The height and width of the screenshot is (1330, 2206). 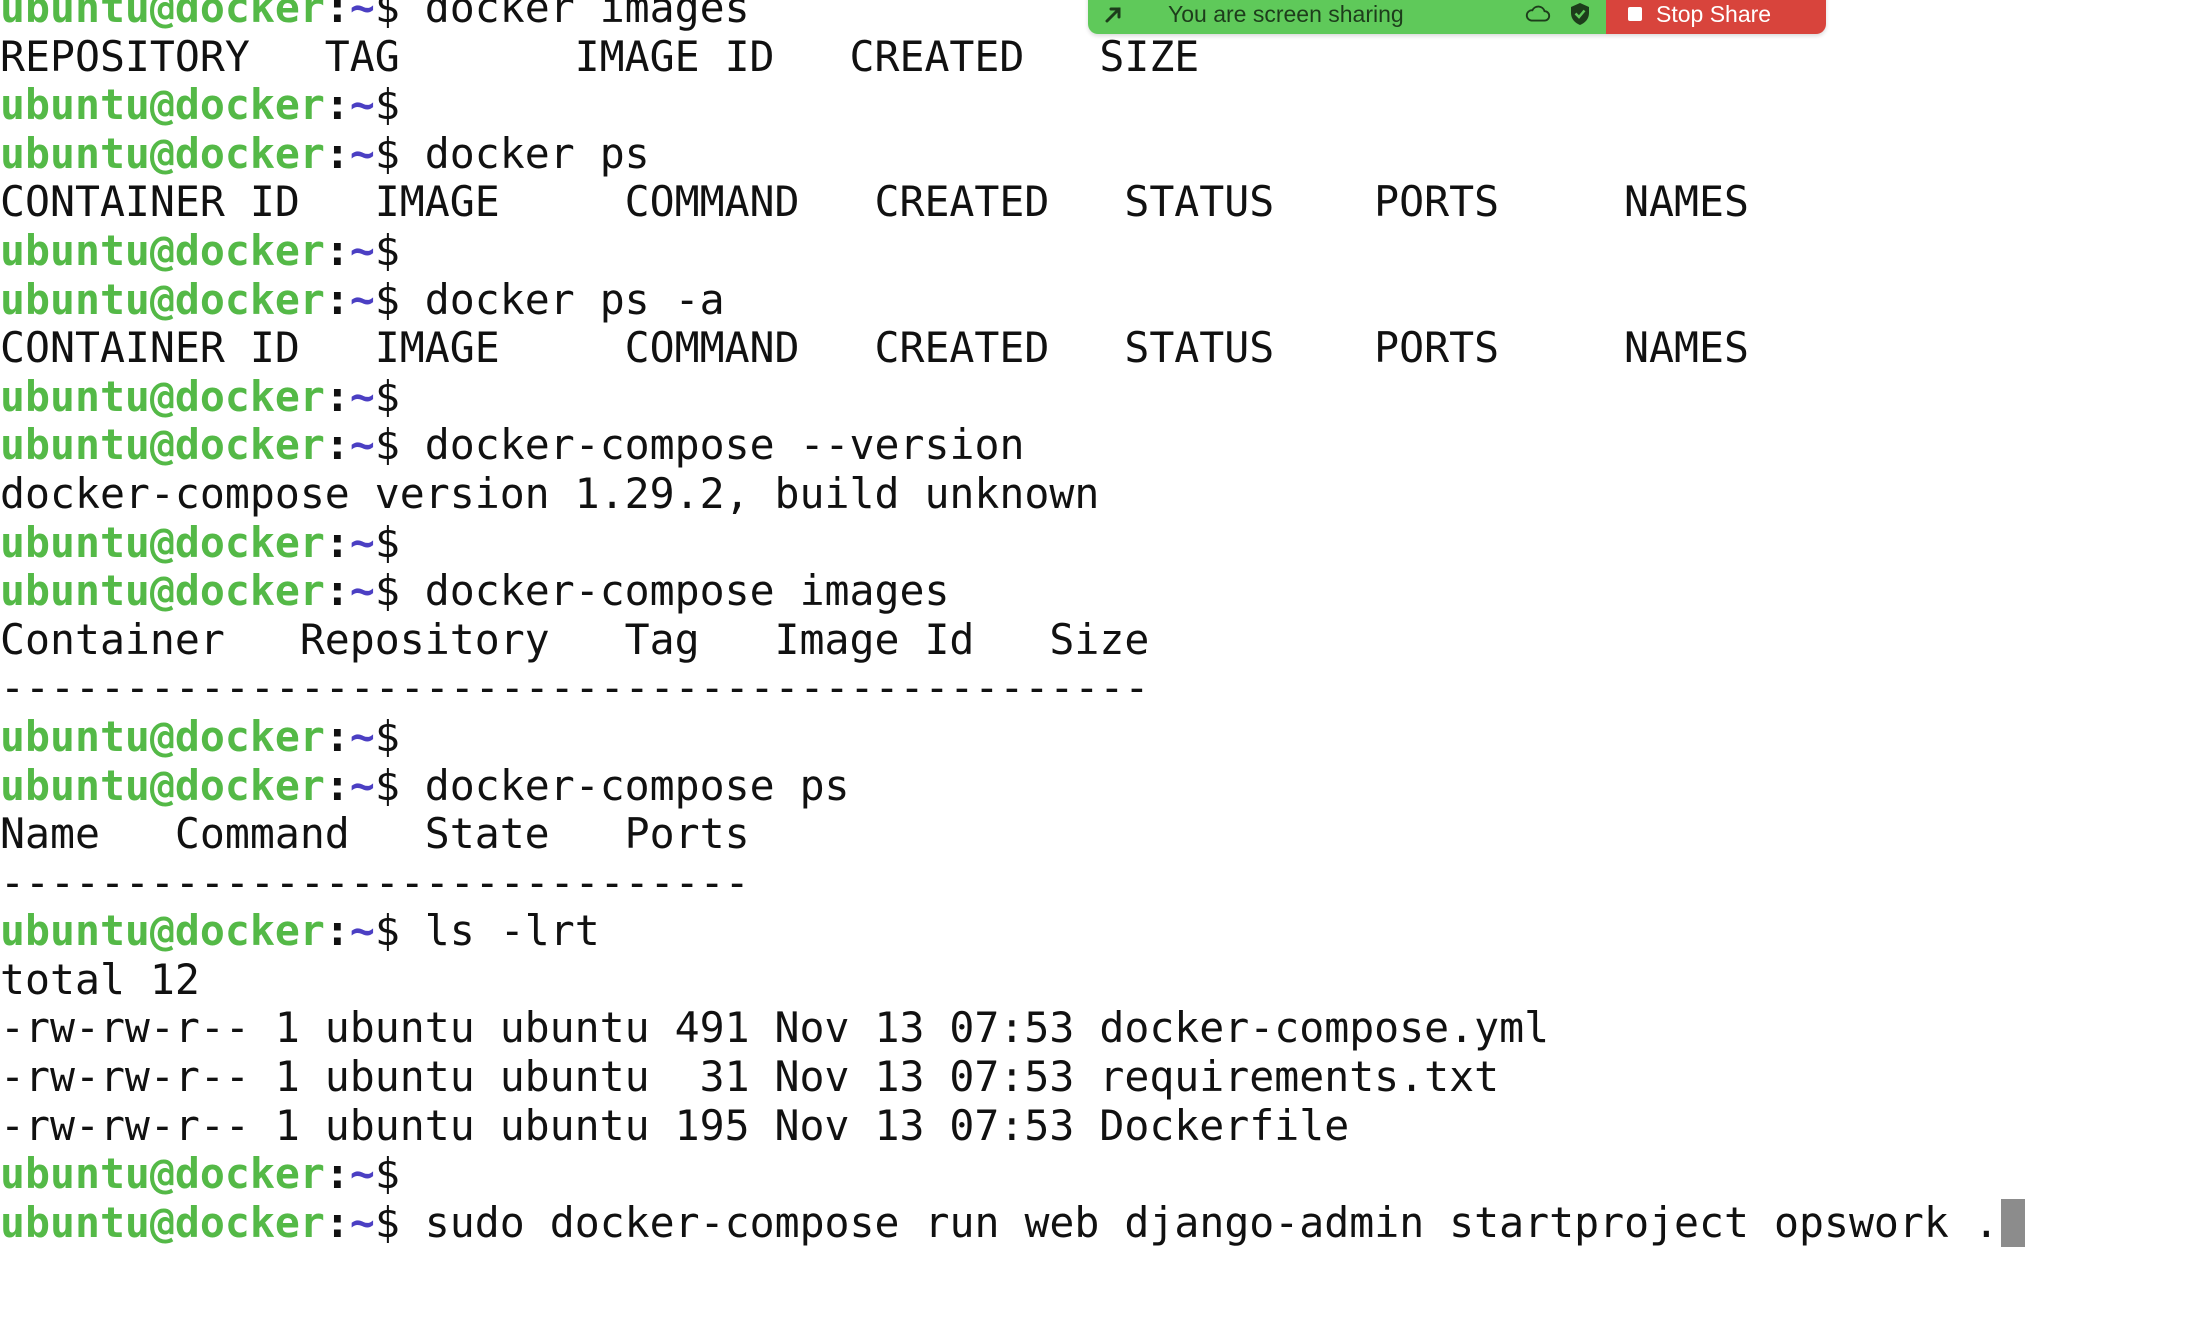 I want to click on screen-share-bar: You are screen sharing Stop Share, so click(x=1457, y=17).